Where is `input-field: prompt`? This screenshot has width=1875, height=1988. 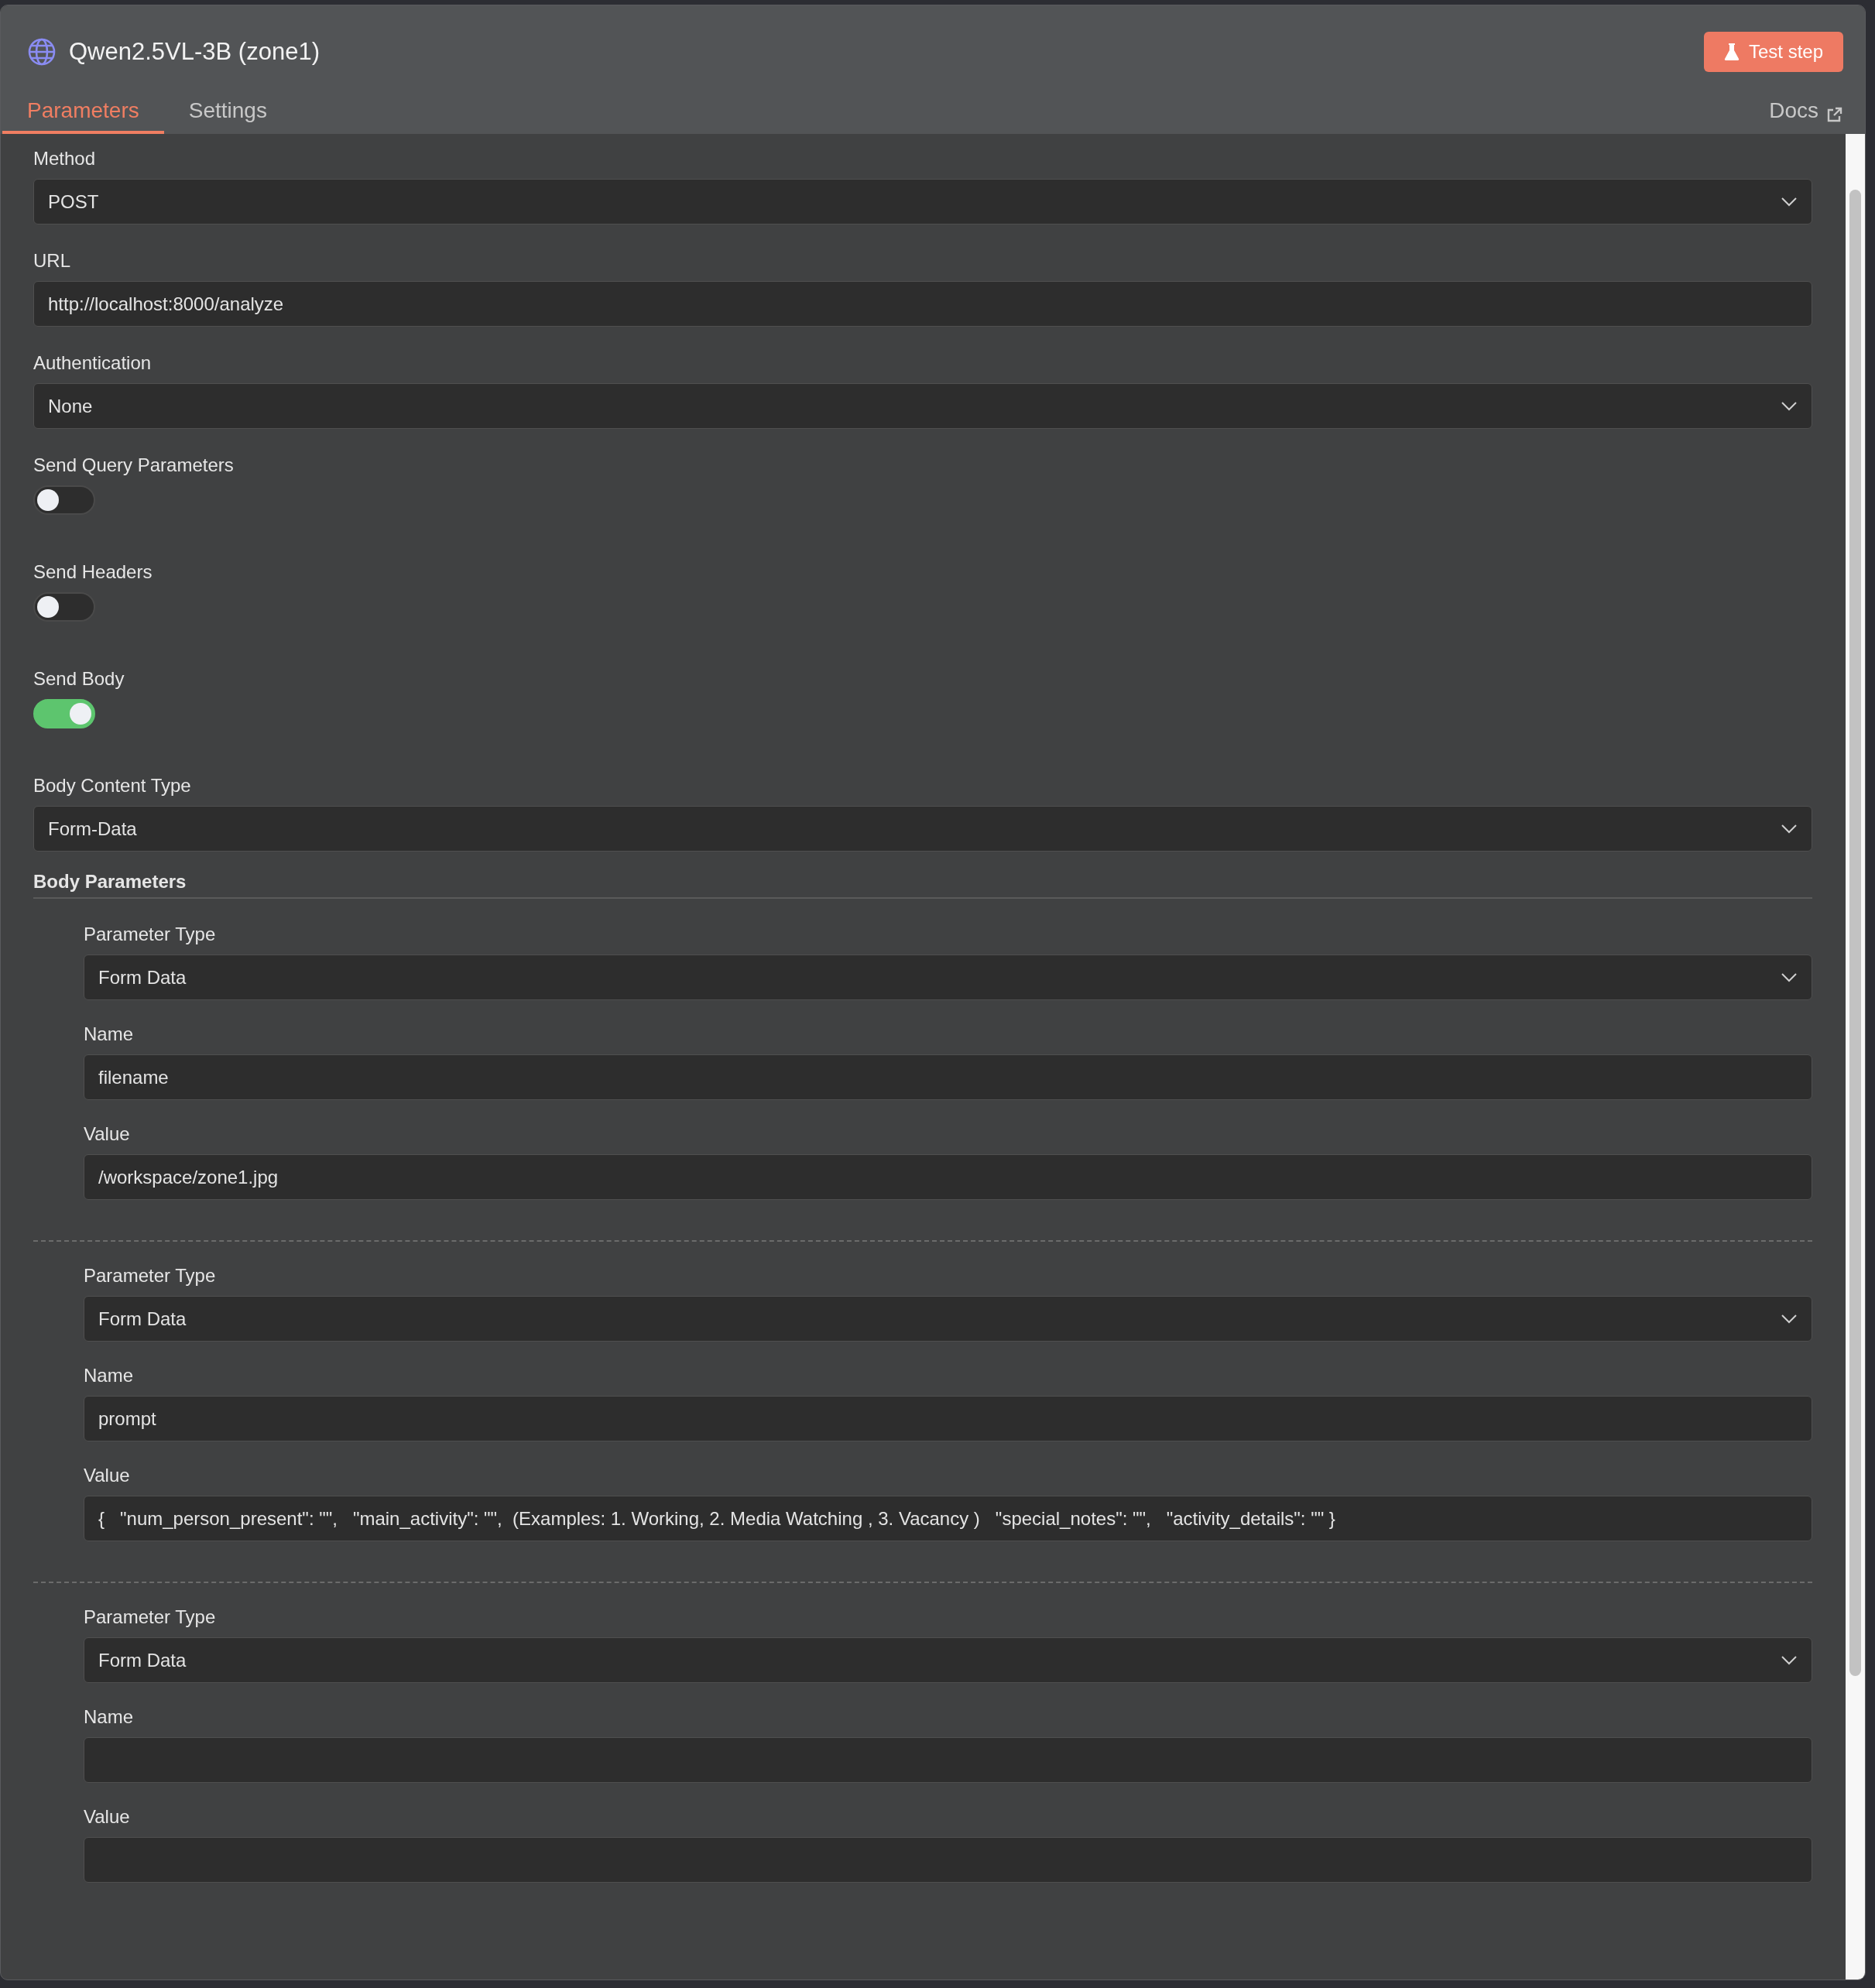 input-field: prompt is located at coordinates (948, 1418).